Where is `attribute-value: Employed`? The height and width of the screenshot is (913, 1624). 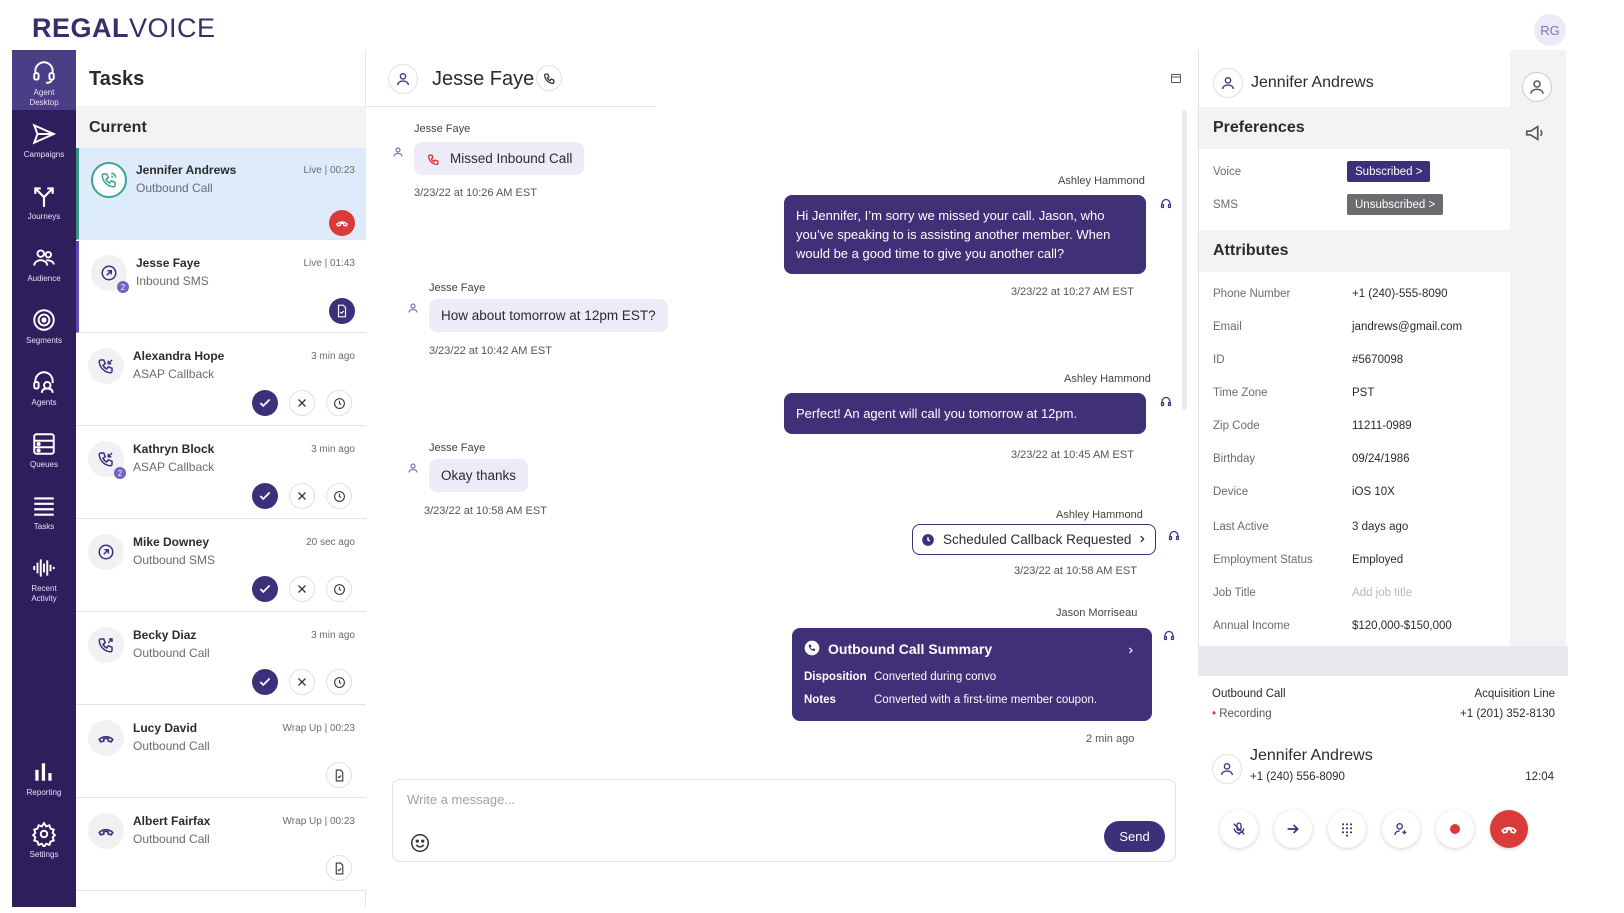
attribute-value: Employed is located at coordinates (1377, 560).